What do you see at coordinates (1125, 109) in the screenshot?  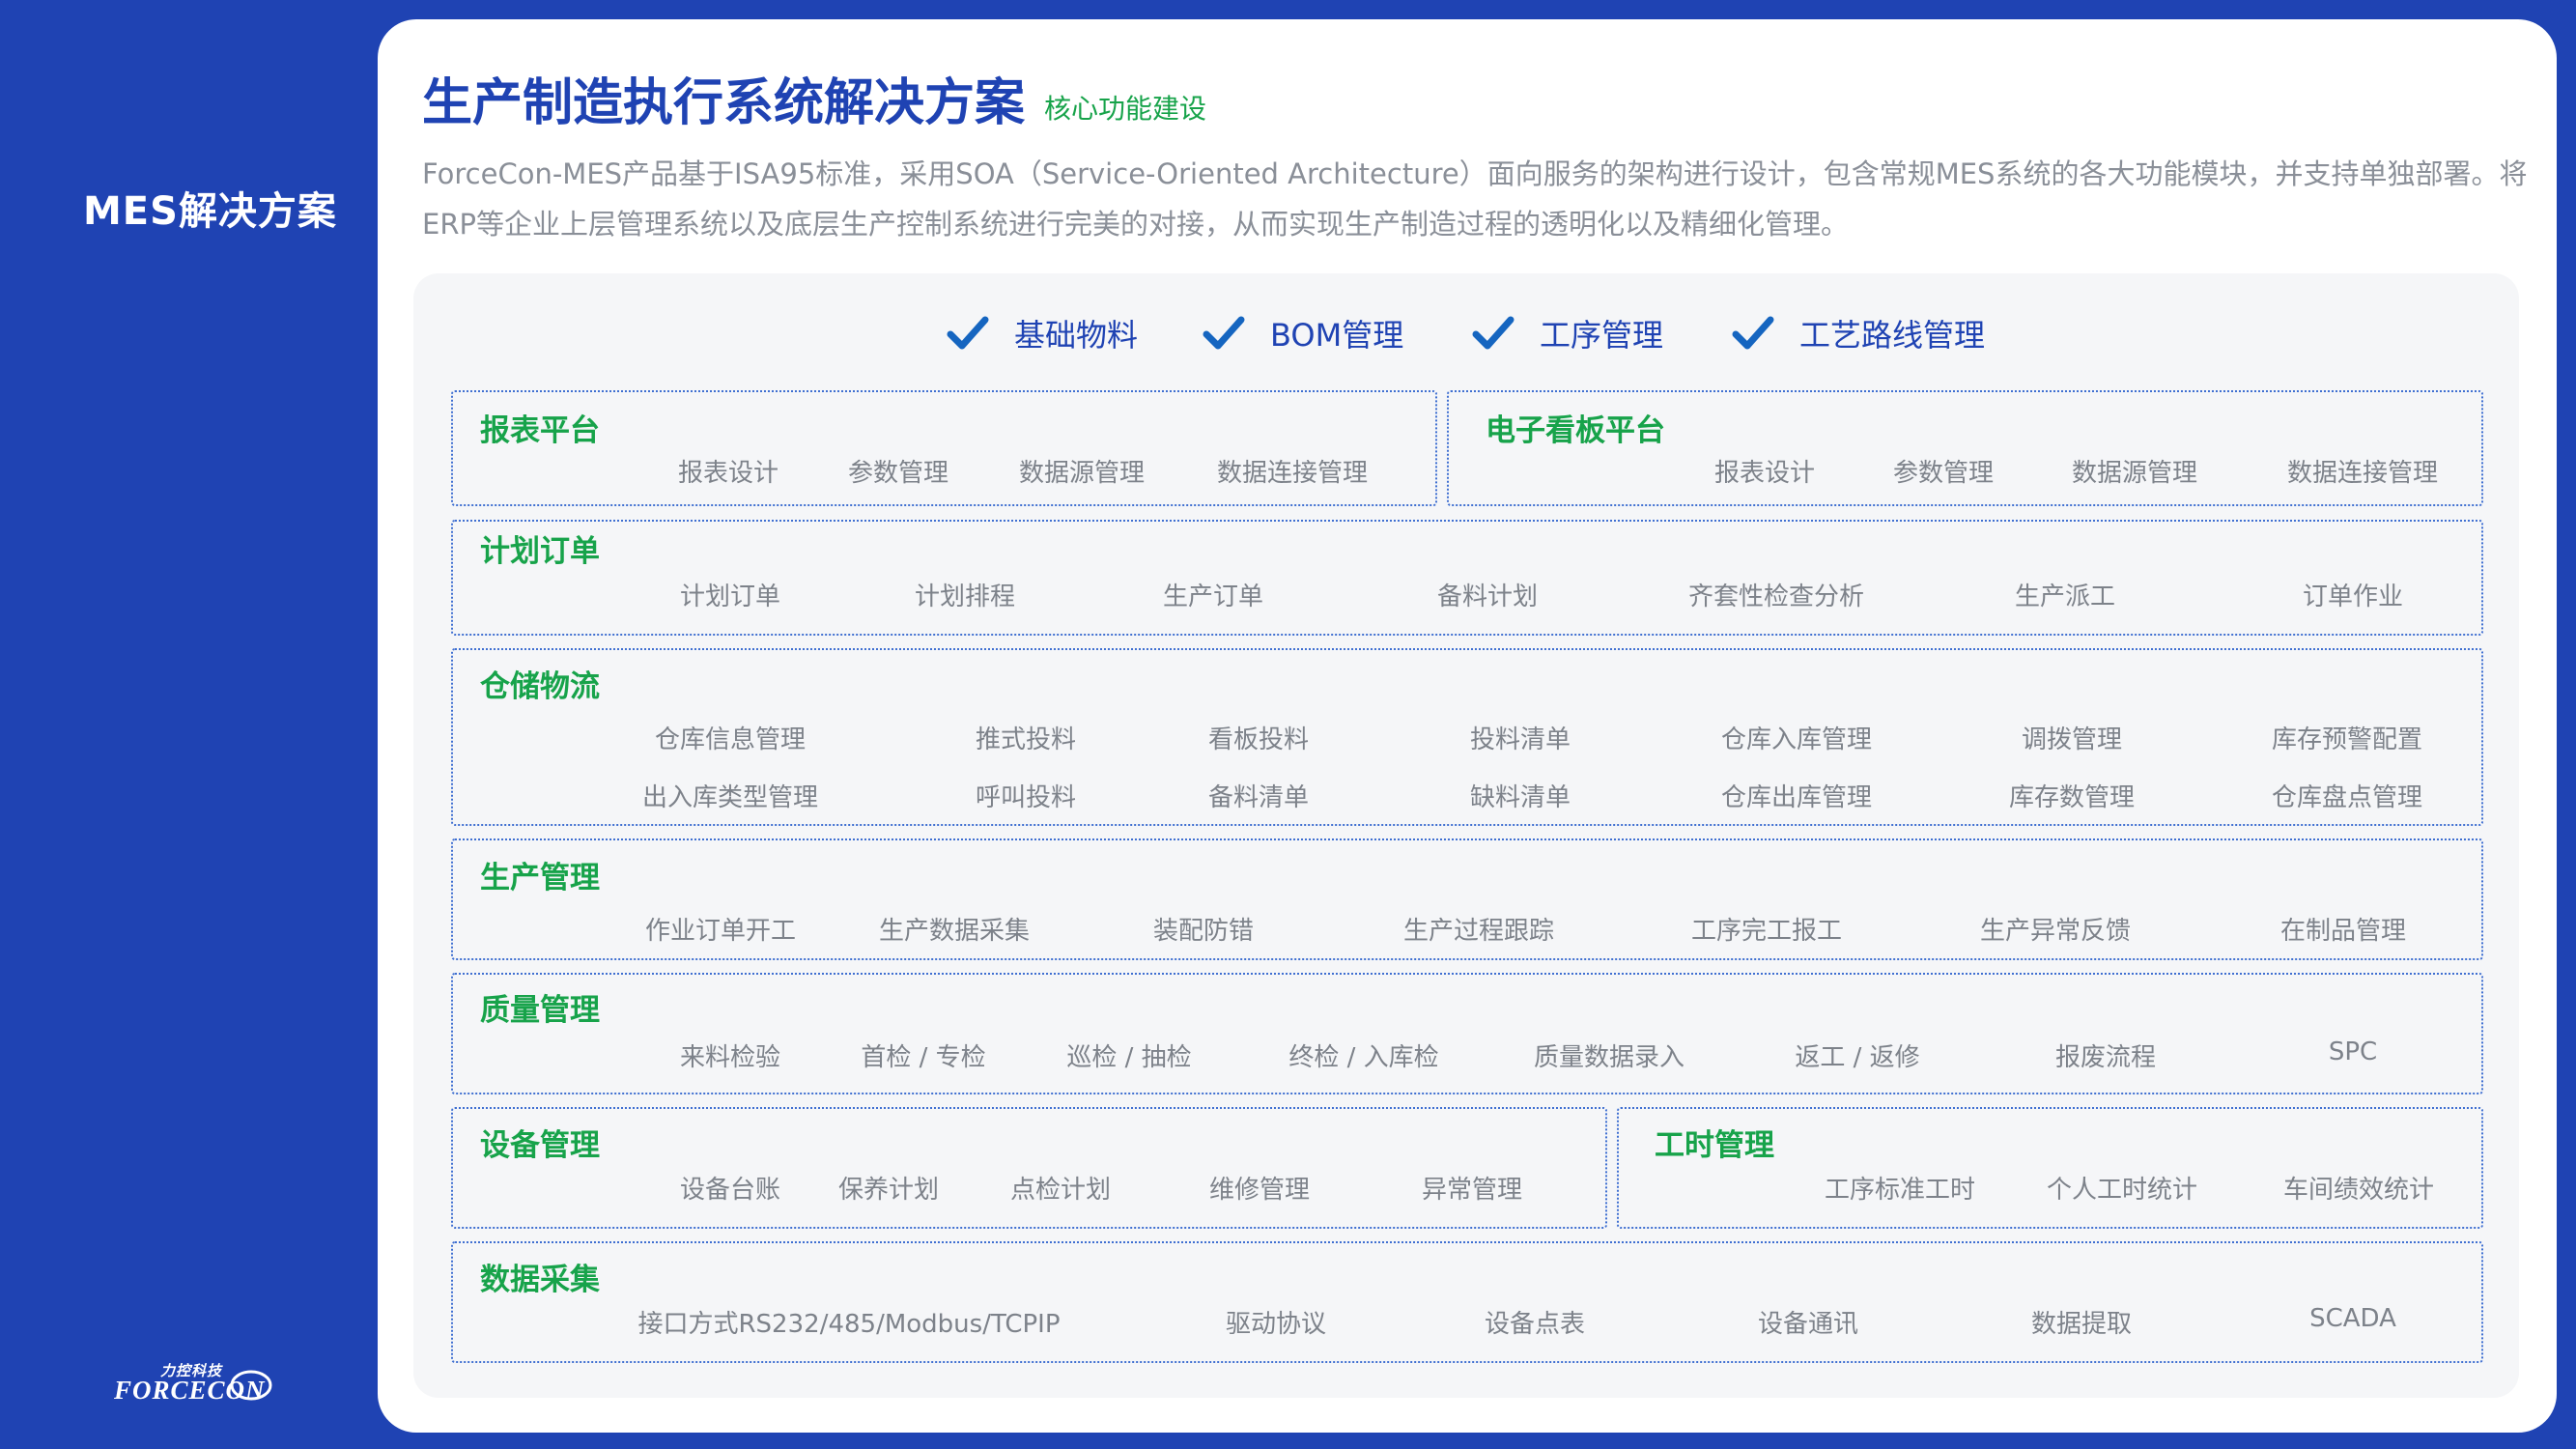 I see `page-subtitle: 核心功能建设` at bounding box center [1125, 109].